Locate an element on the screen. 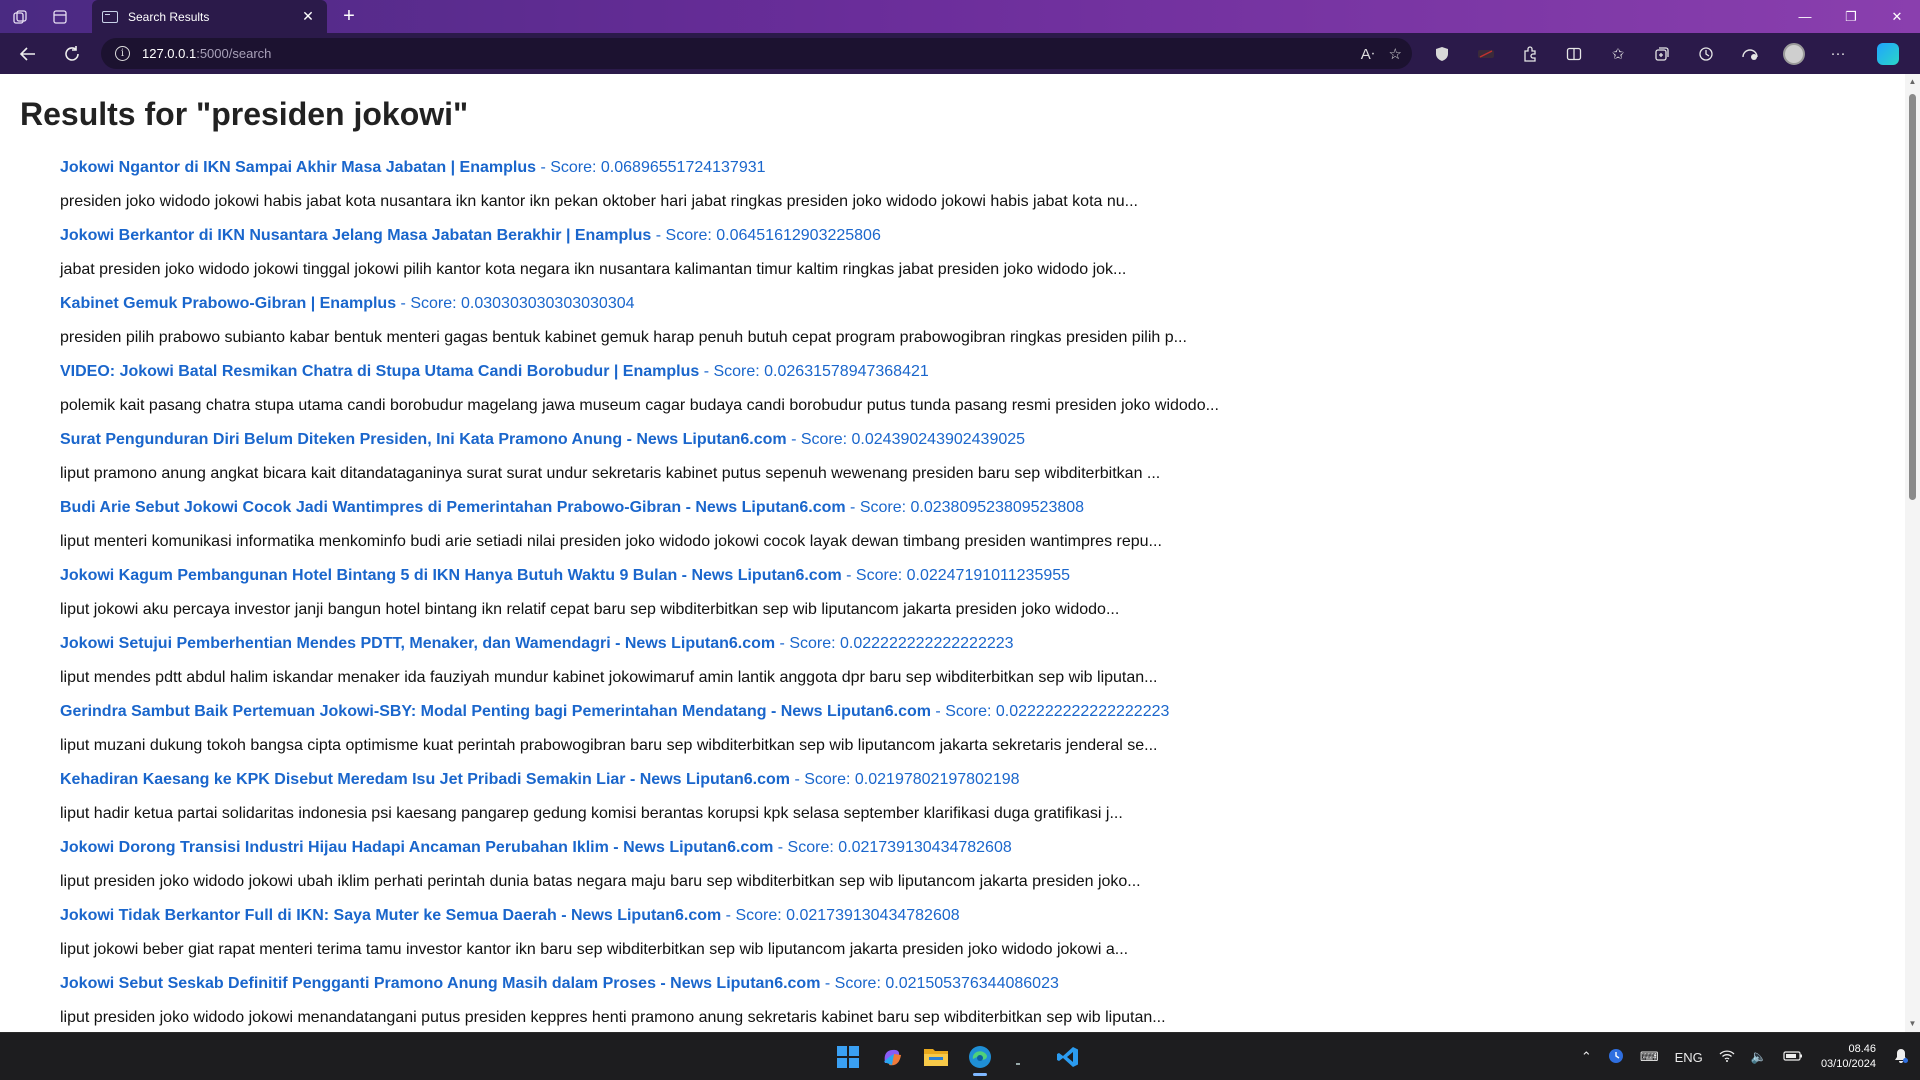 This screenshot has width=1920, height=1080. volume-icon: 🔈 is located at coordinates (1759, 1057).